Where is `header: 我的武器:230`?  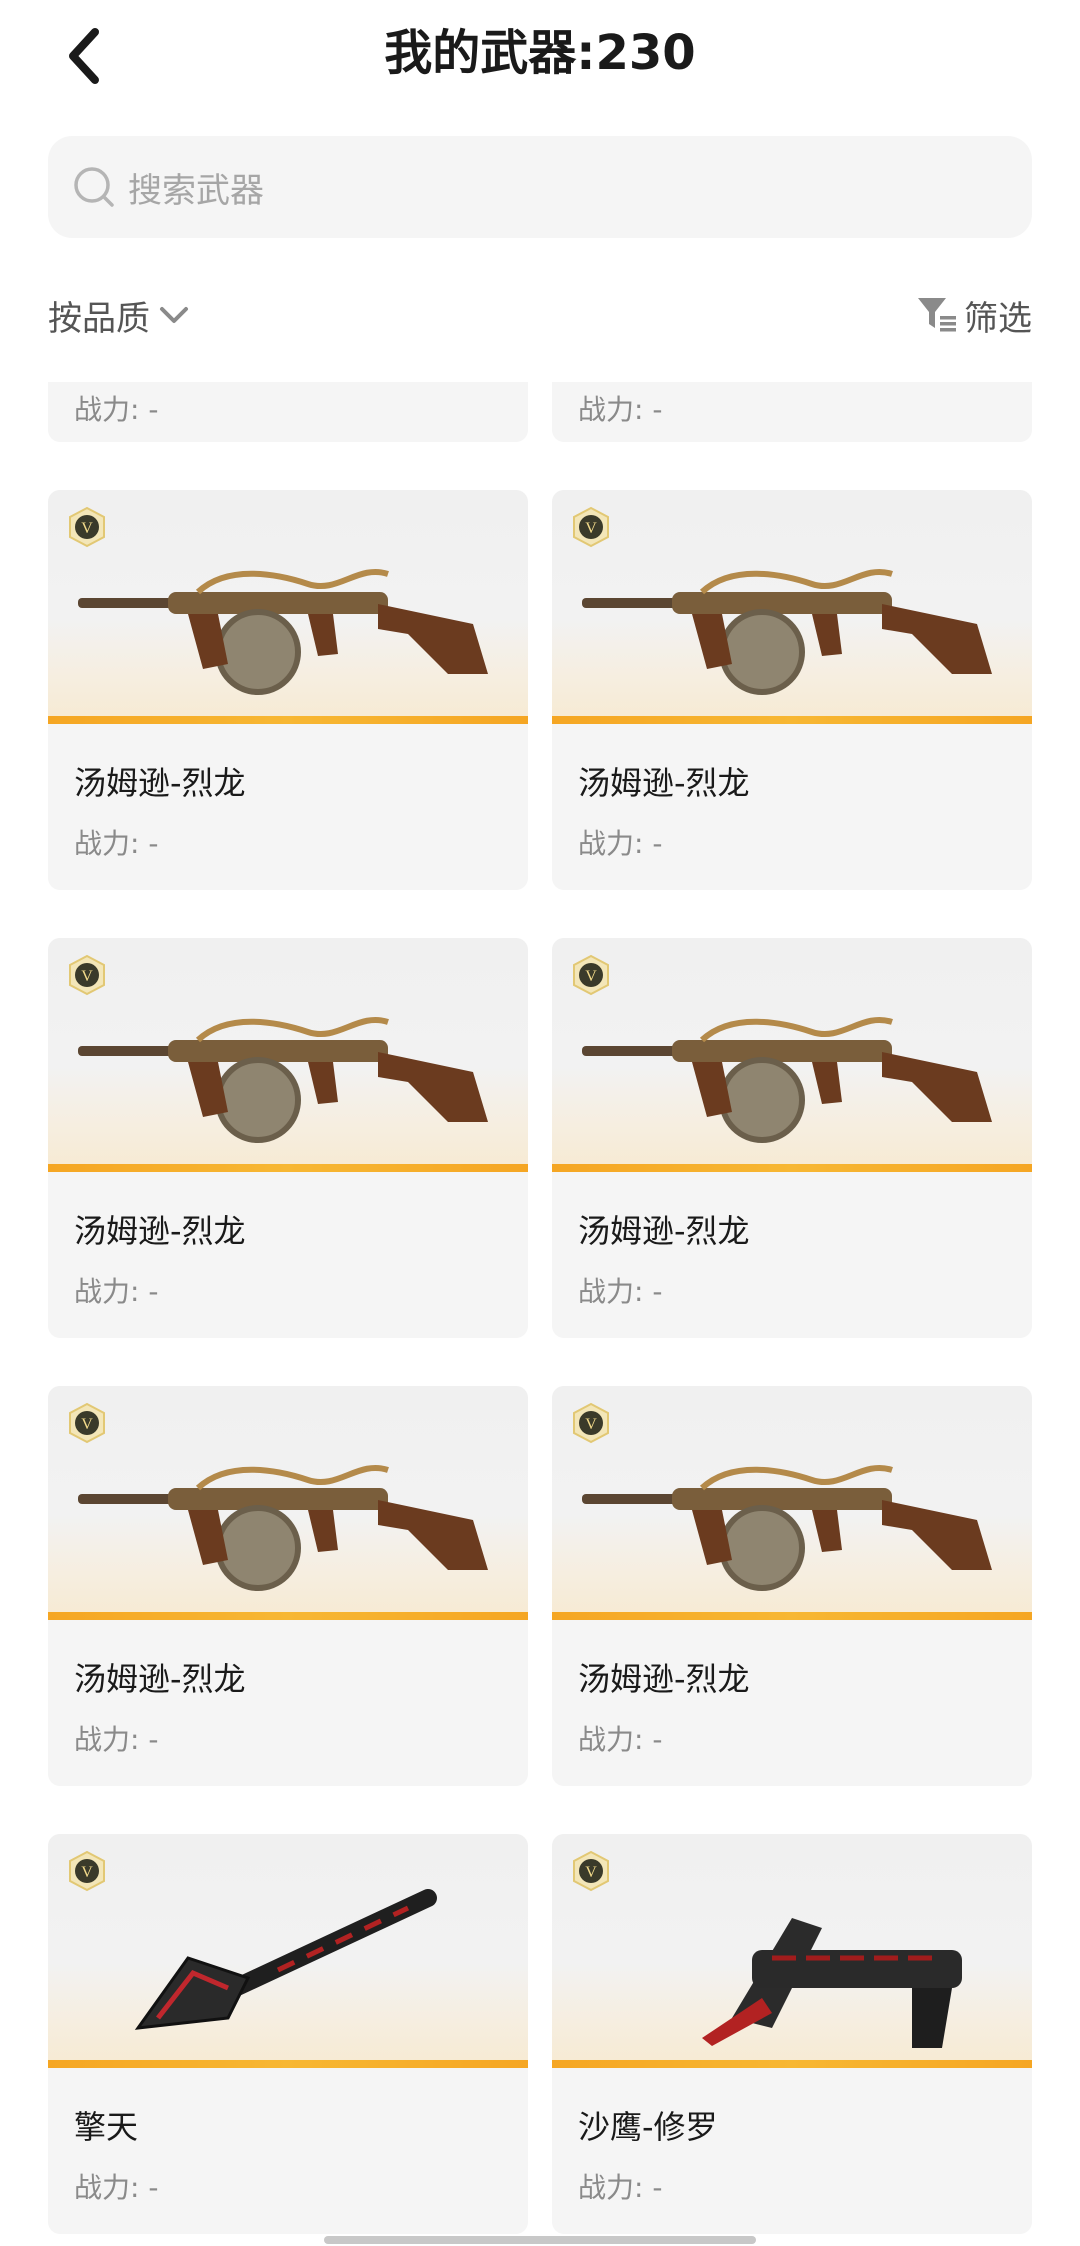 header: 我的武器:230 is located at coordinates (540, 55).